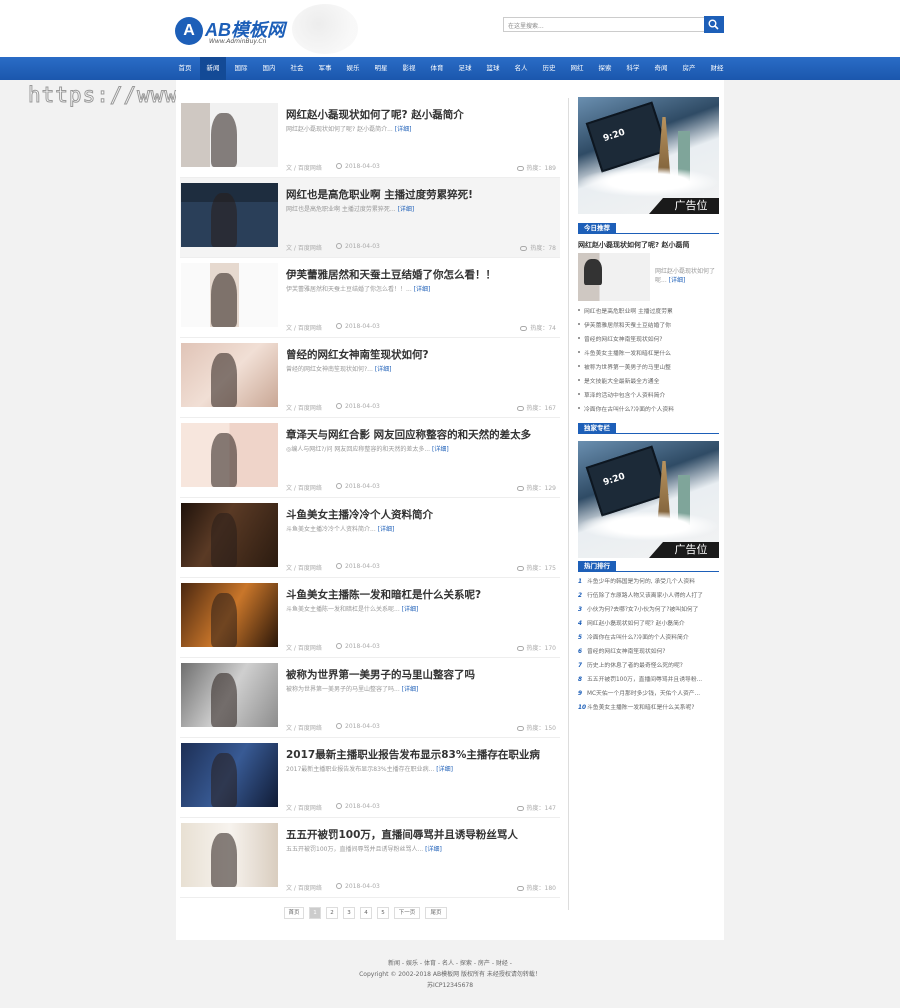 This screenshot has width=900, height=1008. I want to click on nav-item: 篮球, so click(493, 68).